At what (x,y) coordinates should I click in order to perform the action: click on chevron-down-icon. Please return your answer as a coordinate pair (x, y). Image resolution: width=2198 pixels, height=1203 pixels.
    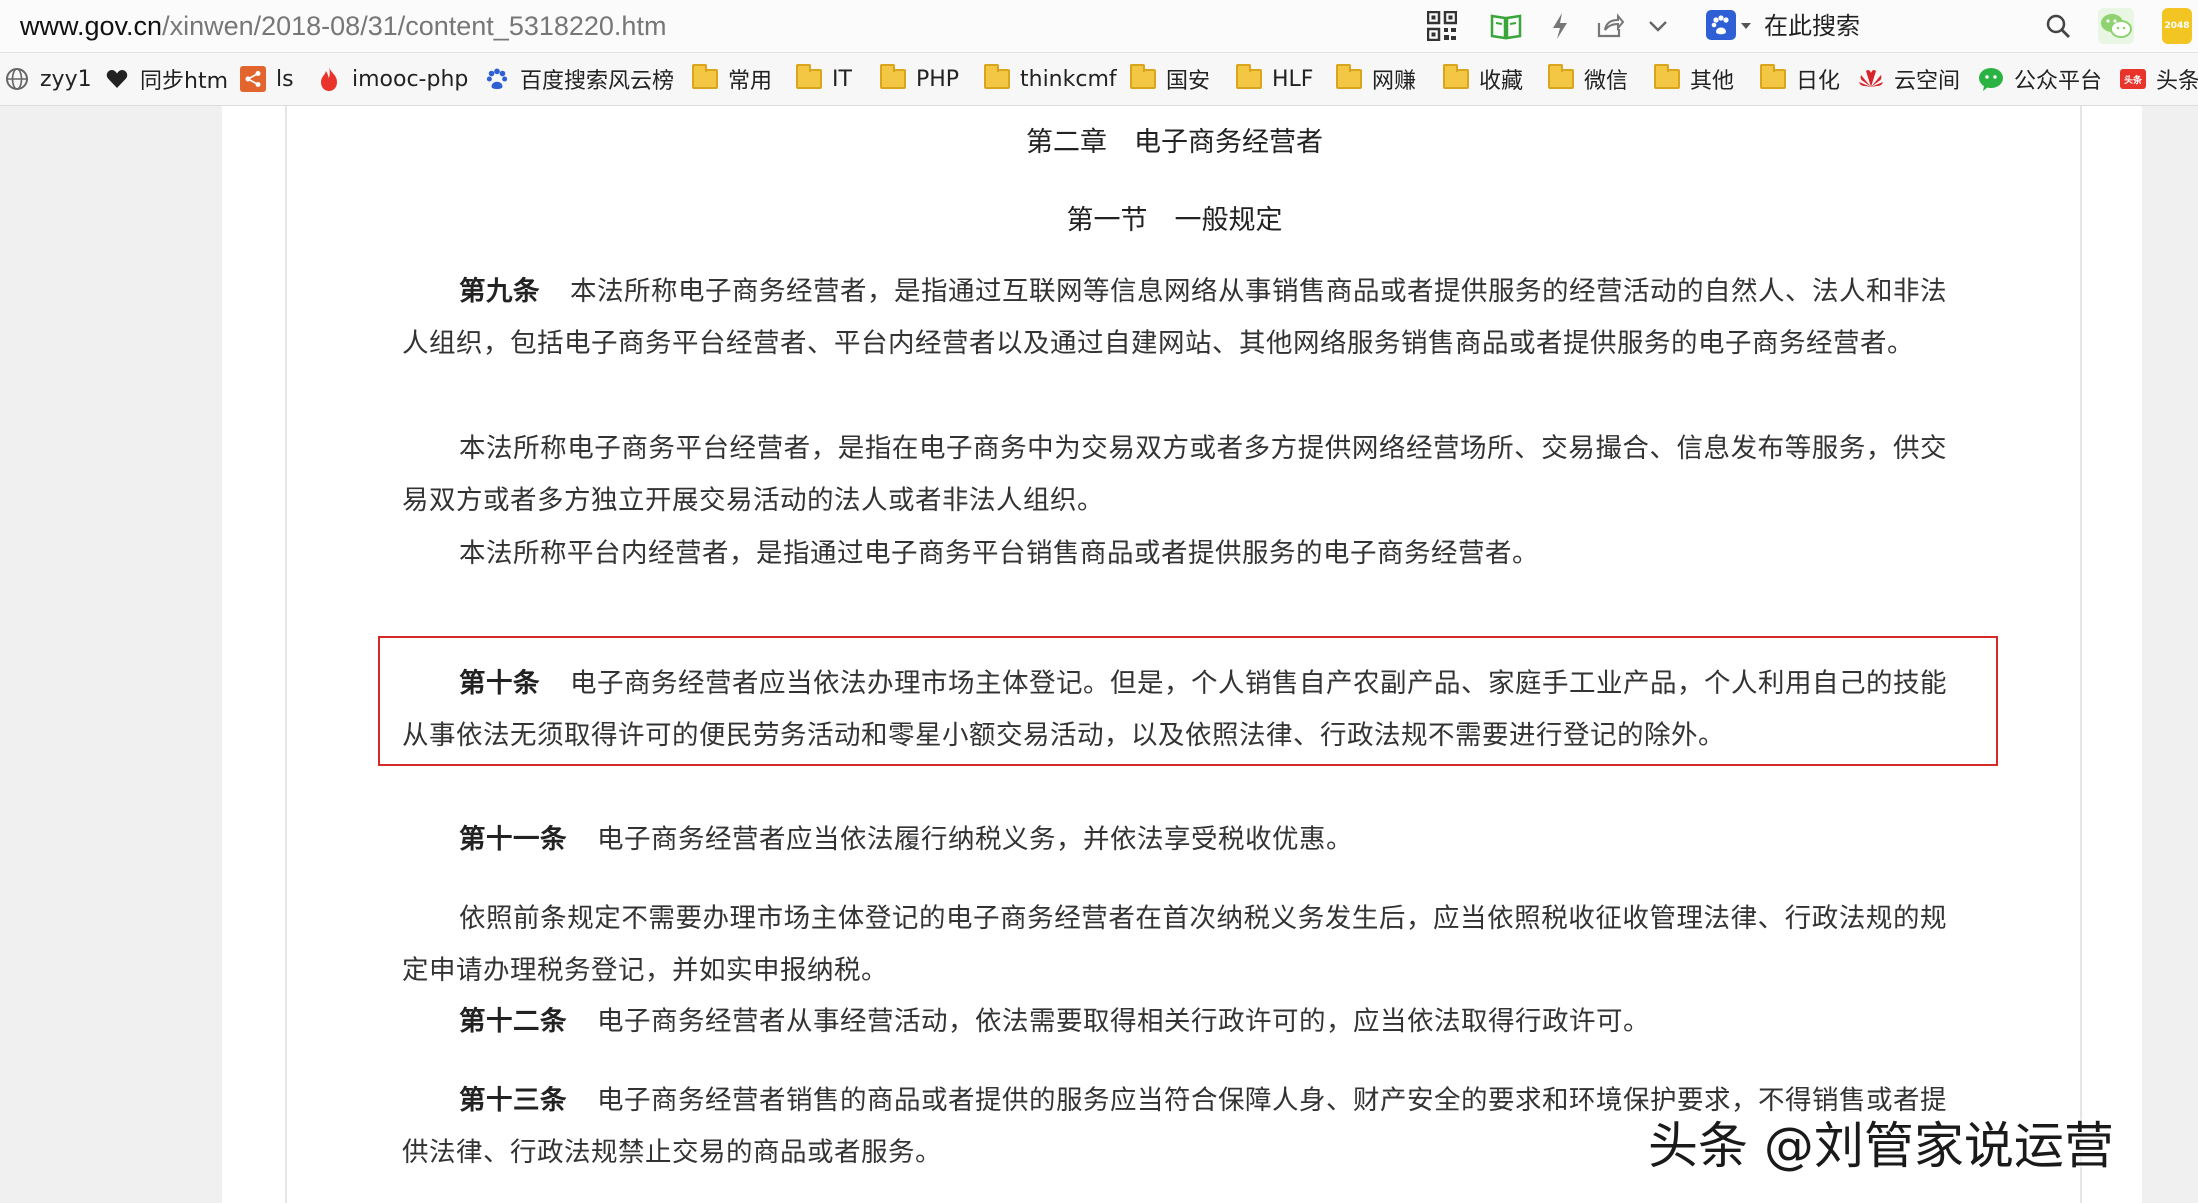
    Looking at the image, I should click on (1658, 26).